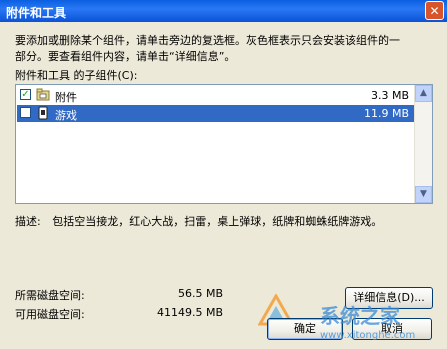 Image resolution: width=447 pixels, height=349 pixels. I want to click on scroll-up-button: ▲, so click(423, 93).